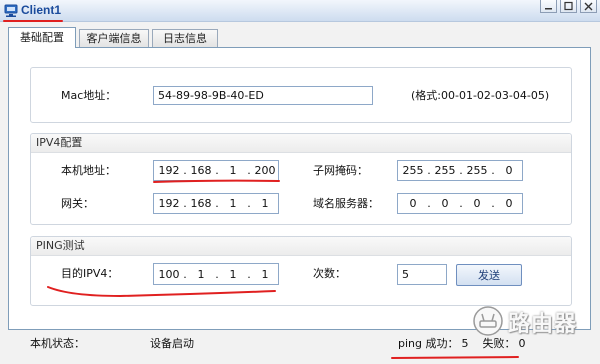  What do you see at coordinates (263, 95) in the screenshot?
I see `mac-address-input` at bounding box center [263, 95].